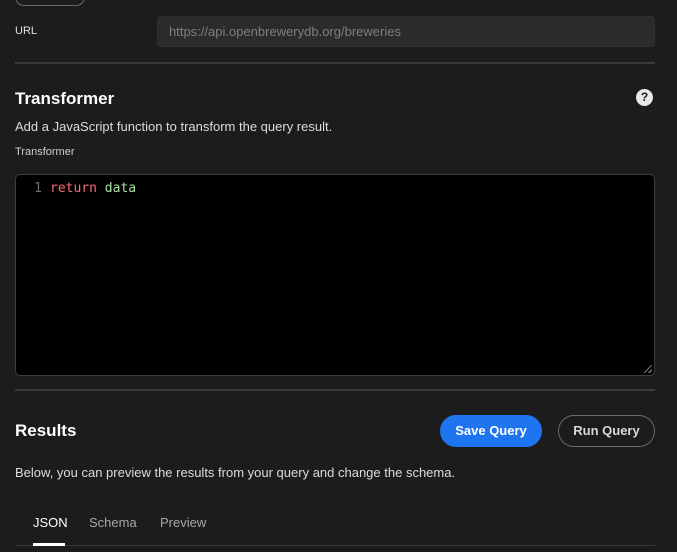 The width and height of the screenshot is (677, 552). I want to click on code-identifier: data, so click(120, 188).